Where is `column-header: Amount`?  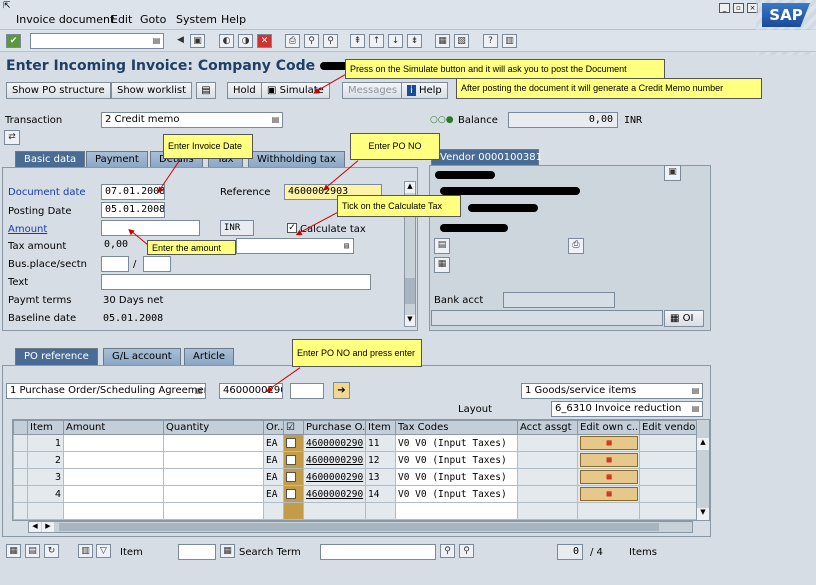 column-header: Amount is located at coordinates (113, 427).